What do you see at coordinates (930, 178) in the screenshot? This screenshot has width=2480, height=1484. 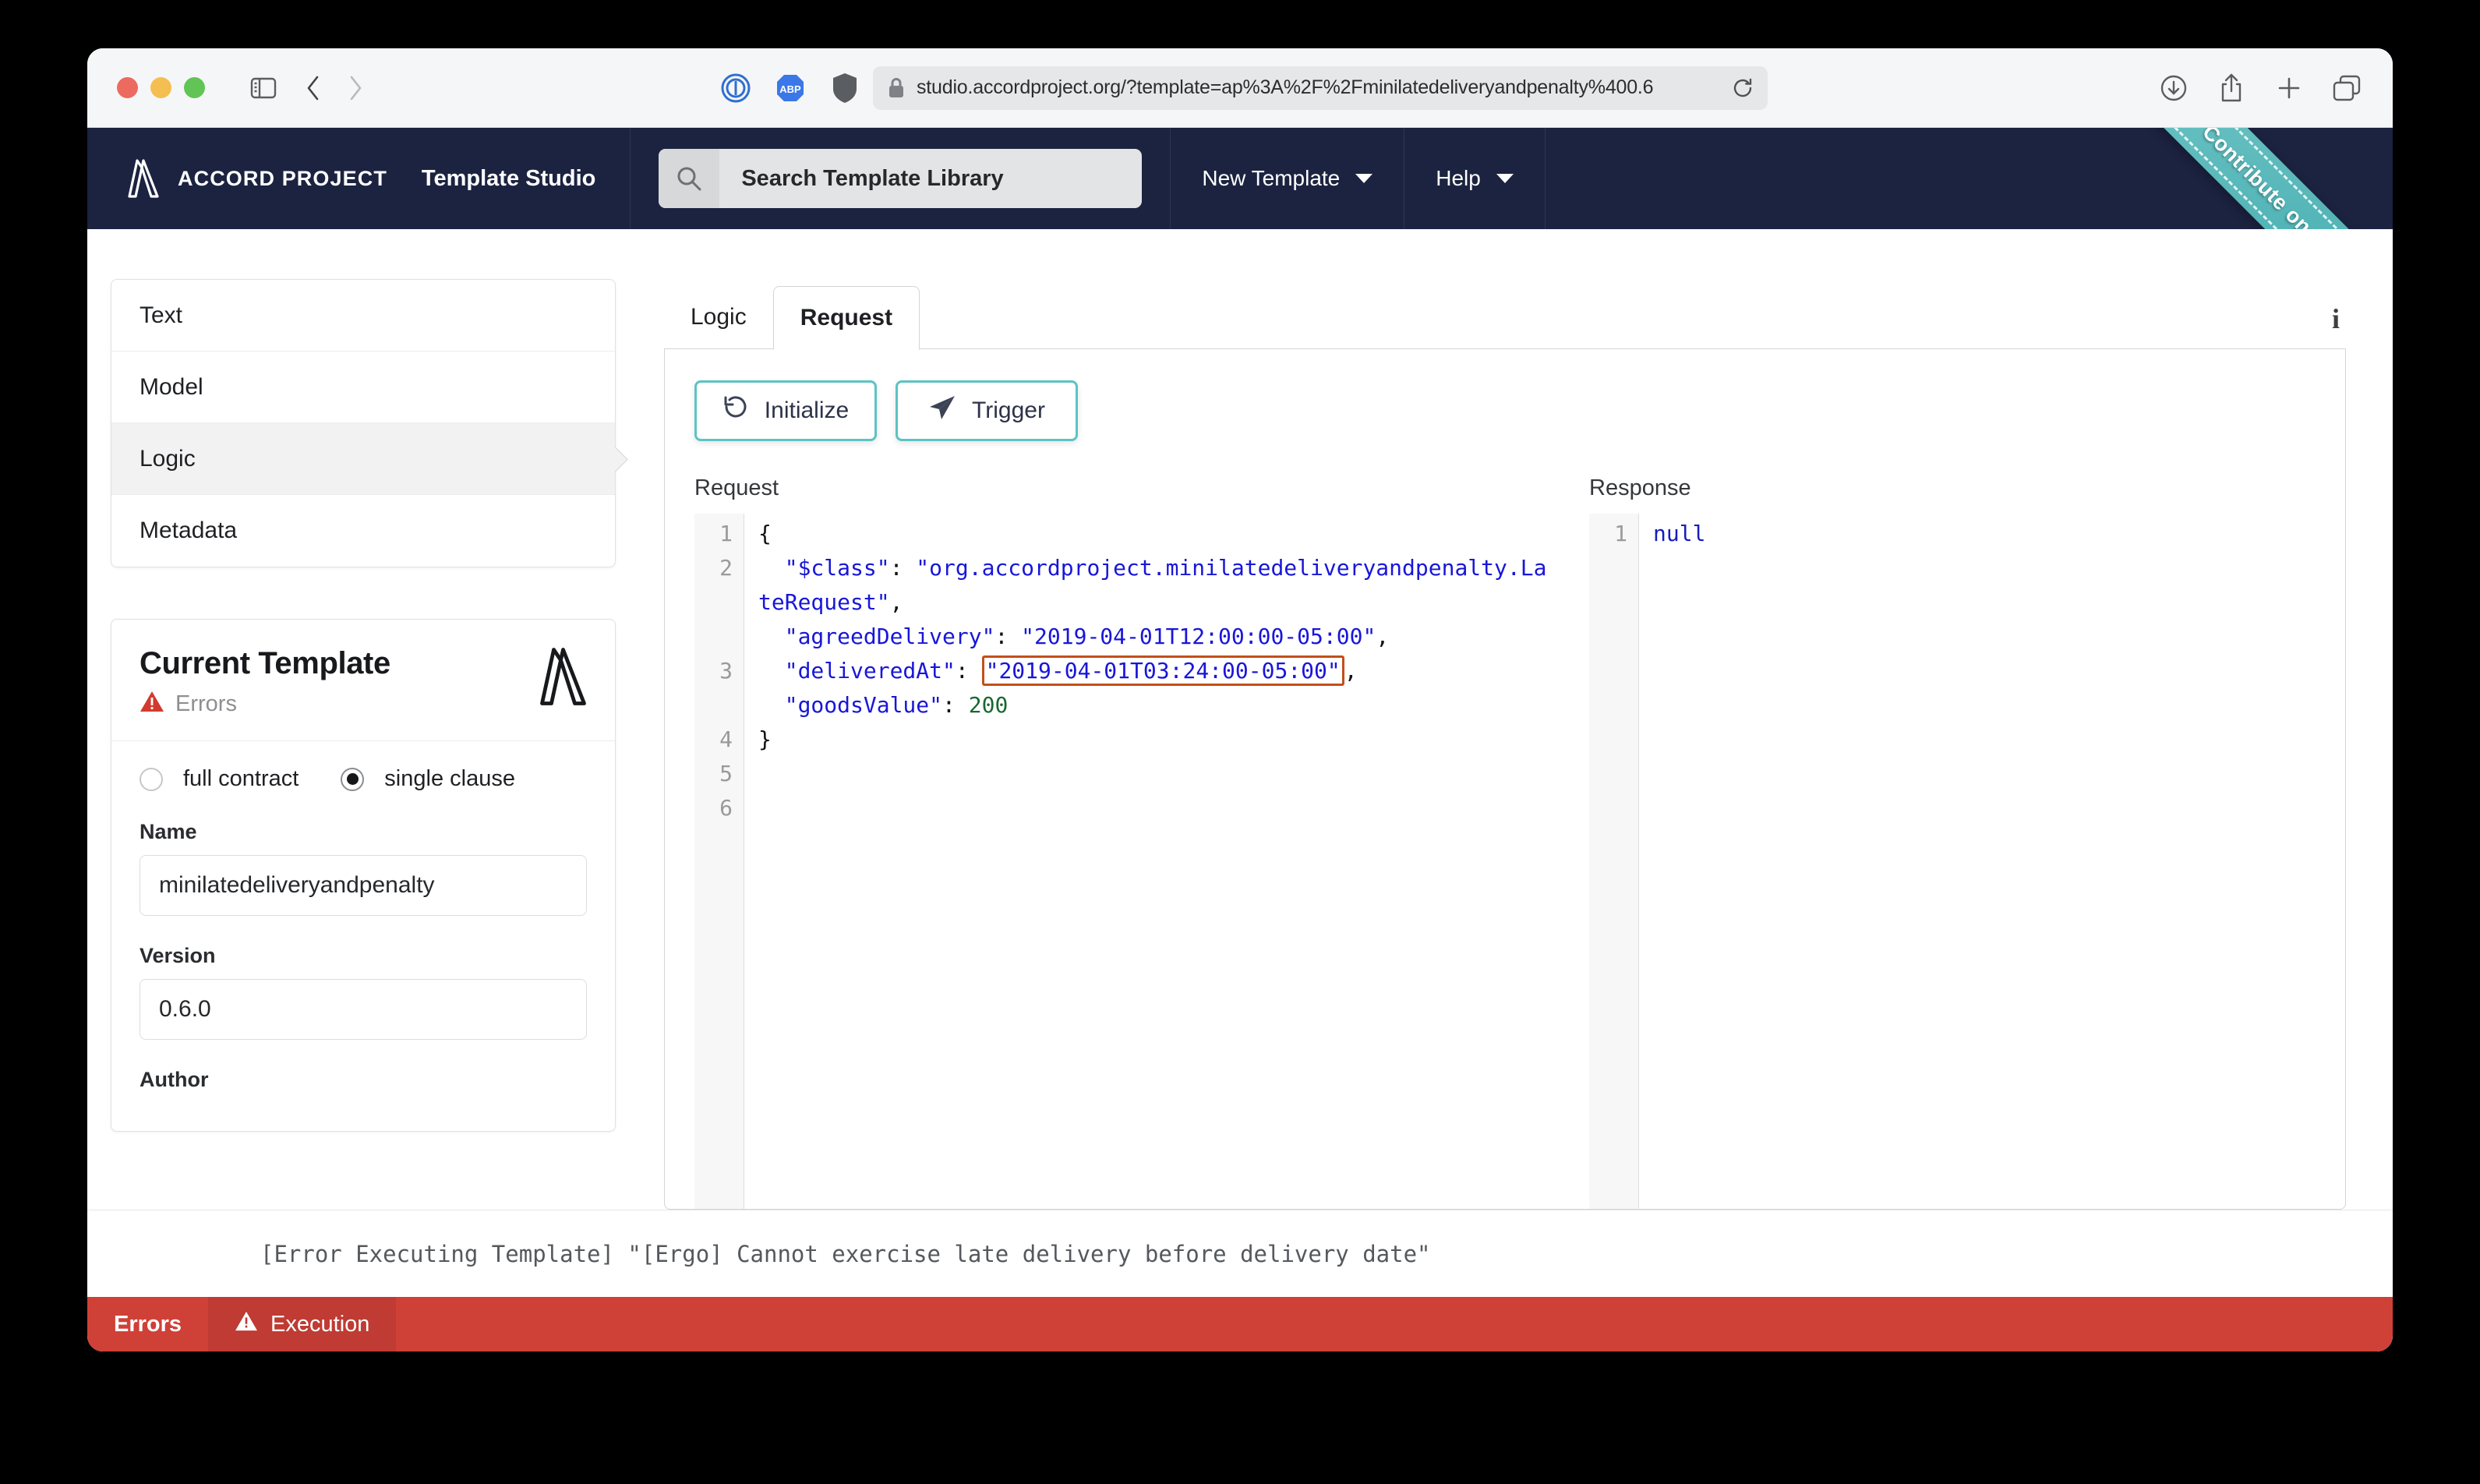 I see `search-input: Search Template Library` at bounding box center [930, 178].